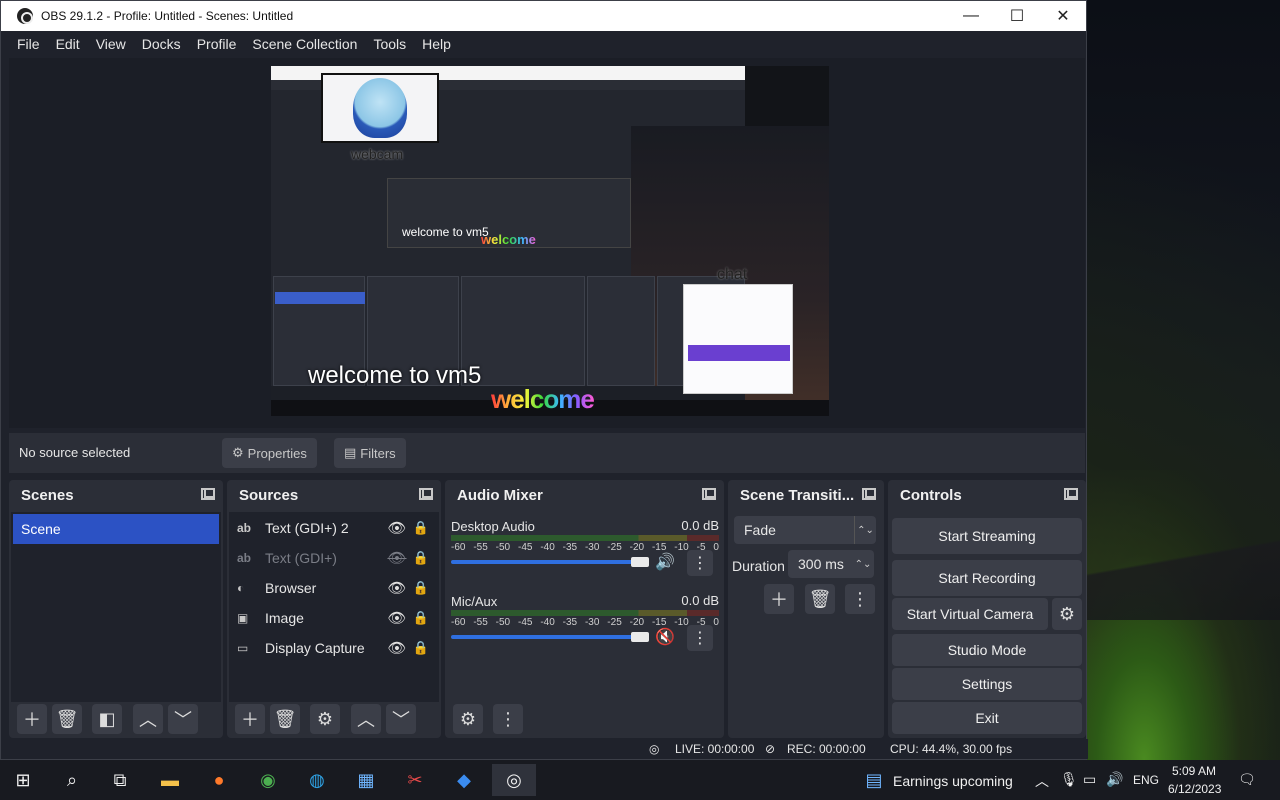  Describe the element at coordinates (436, 44) in the screenshot. I see `menu-help: Help` at that location.